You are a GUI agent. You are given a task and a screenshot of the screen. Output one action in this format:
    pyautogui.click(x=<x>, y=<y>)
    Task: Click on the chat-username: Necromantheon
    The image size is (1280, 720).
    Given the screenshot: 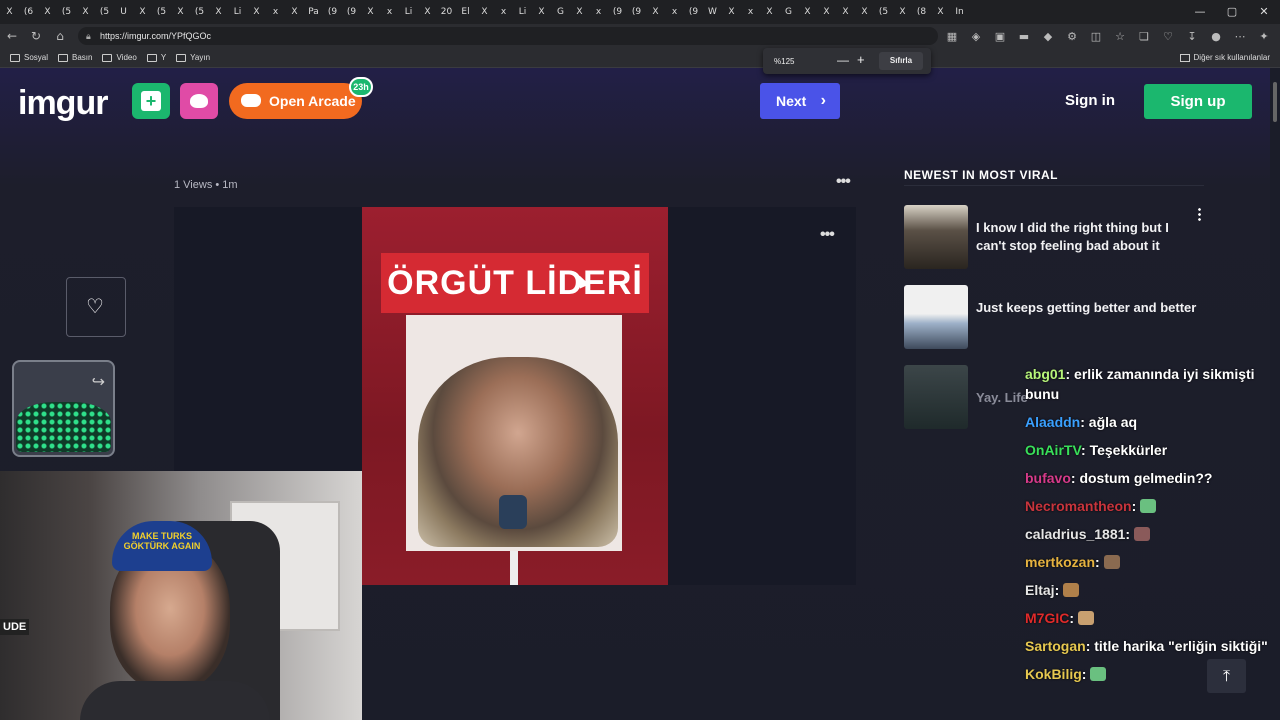 What is the action you would take?
    pyautogui.click(x=1078, y=506)
    